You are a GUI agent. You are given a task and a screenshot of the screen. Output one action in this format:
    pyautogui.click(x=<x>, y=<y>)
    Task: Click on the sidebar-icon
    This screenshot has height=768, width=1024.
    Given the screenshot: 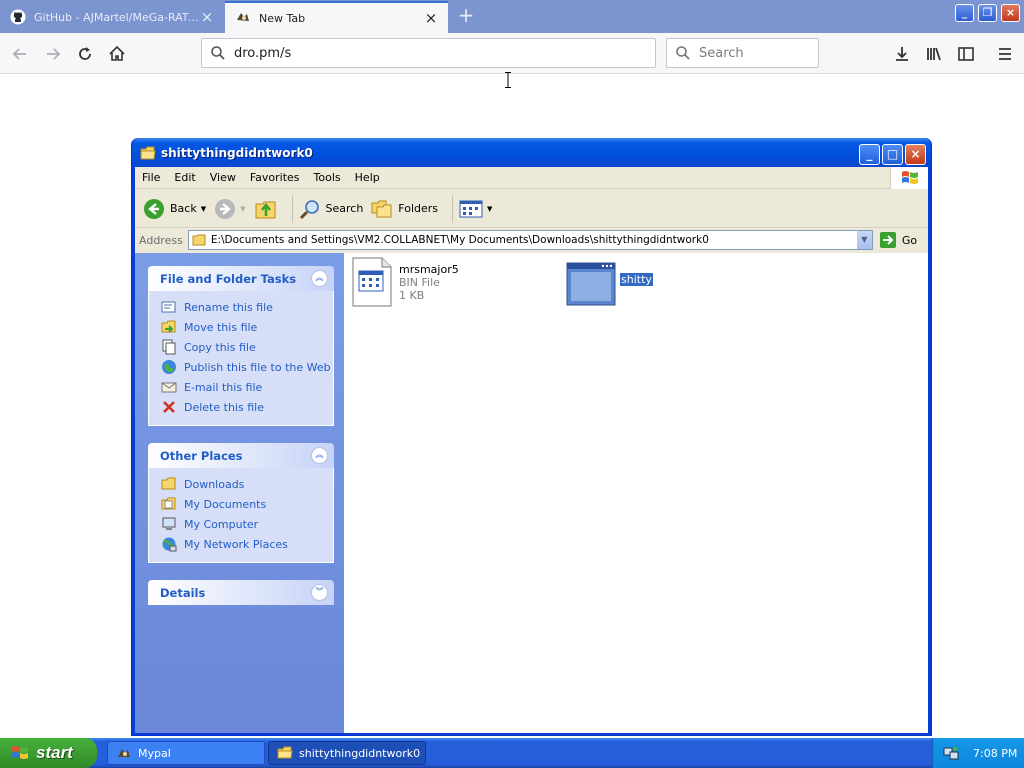 What is the action you would take?
    pyautogui.click(x=966, y=54)
    